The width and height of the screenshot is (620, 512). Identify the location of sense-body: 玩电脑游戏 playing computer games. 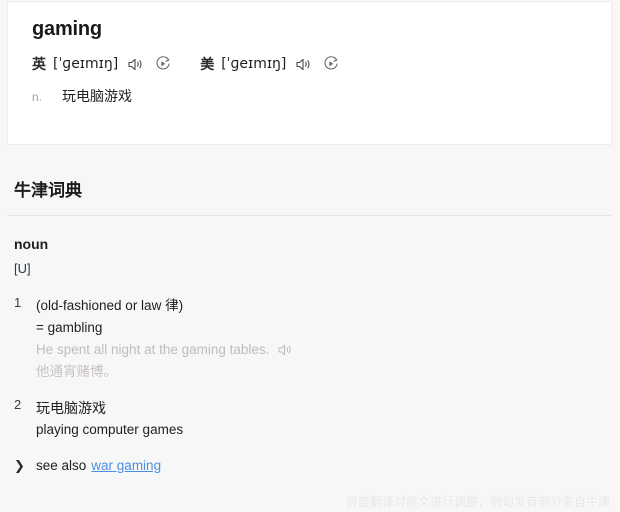
(320, 419).